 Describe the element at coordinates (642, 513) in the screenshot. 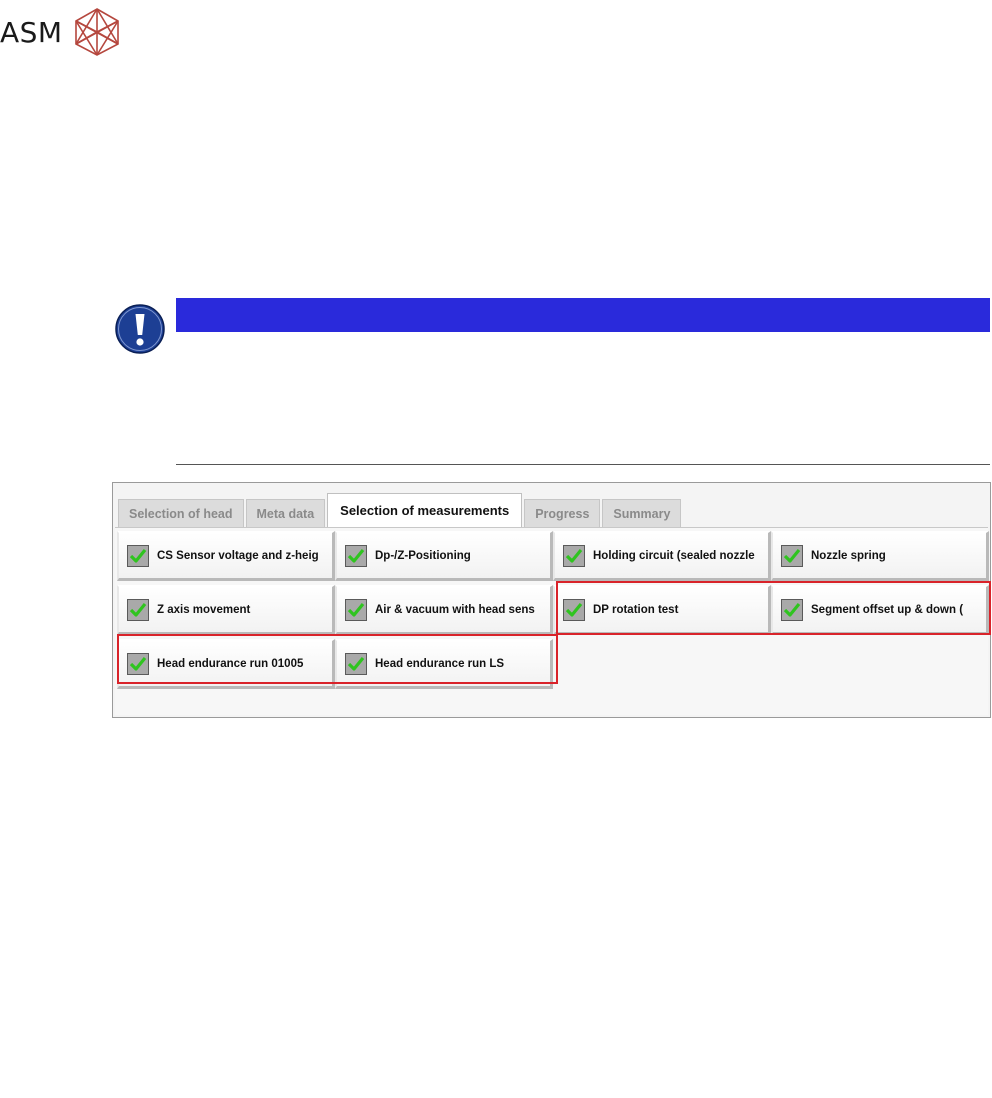

I see `tab-summary: Summary` at that location.